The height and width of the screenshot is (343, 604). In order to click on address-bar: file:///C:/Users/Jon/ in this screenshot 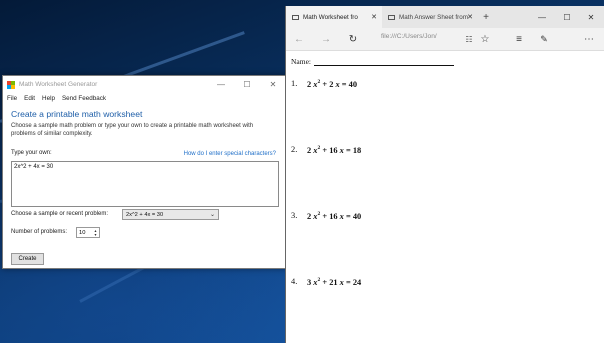, I will do `click(409, 36)`.